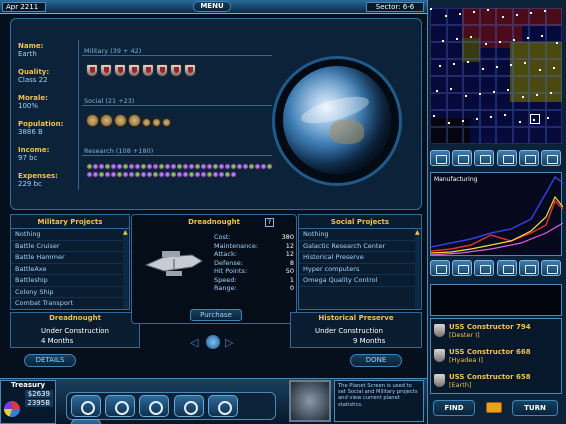 The image size is (566, 424). Describe the element at coordinates (360, 258) in the screenshot. I see `list-item: Historical Preserve` at that location.